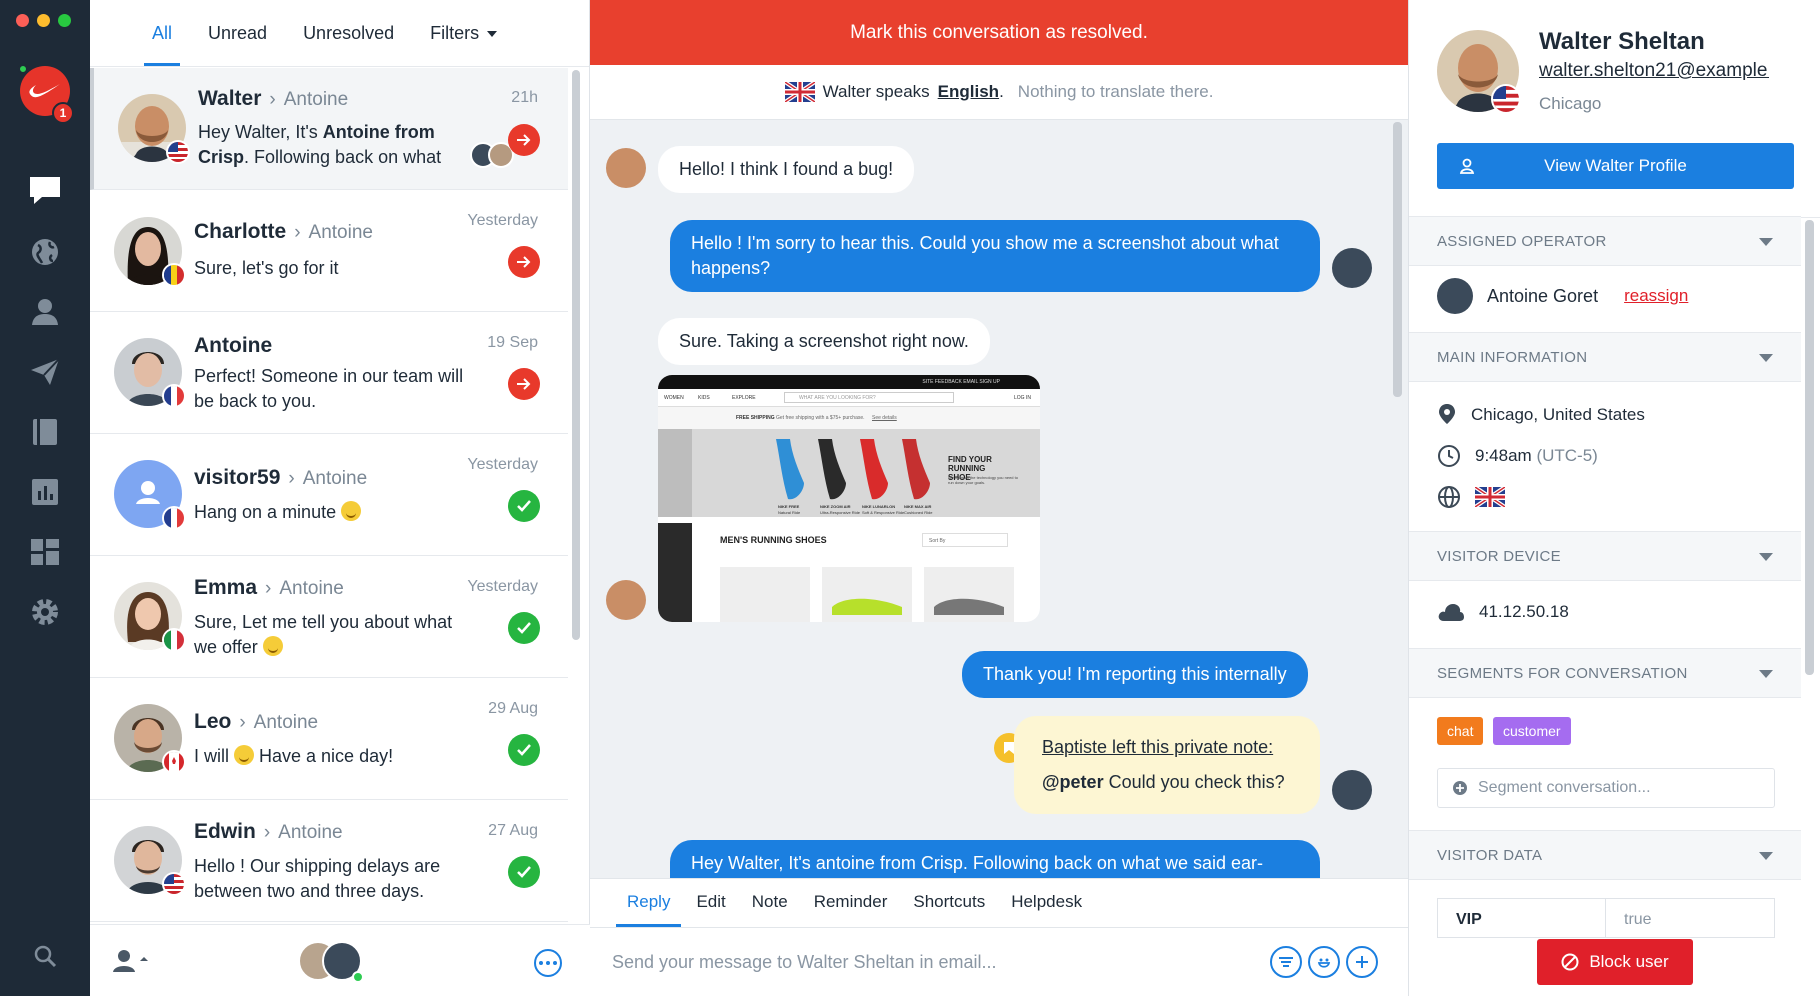 The height and width of the screenshot is (996, 1820). What do you see at coordinates (45, 956) in the screenshot?
I see `search-icon` at bounding box center [45, 956].